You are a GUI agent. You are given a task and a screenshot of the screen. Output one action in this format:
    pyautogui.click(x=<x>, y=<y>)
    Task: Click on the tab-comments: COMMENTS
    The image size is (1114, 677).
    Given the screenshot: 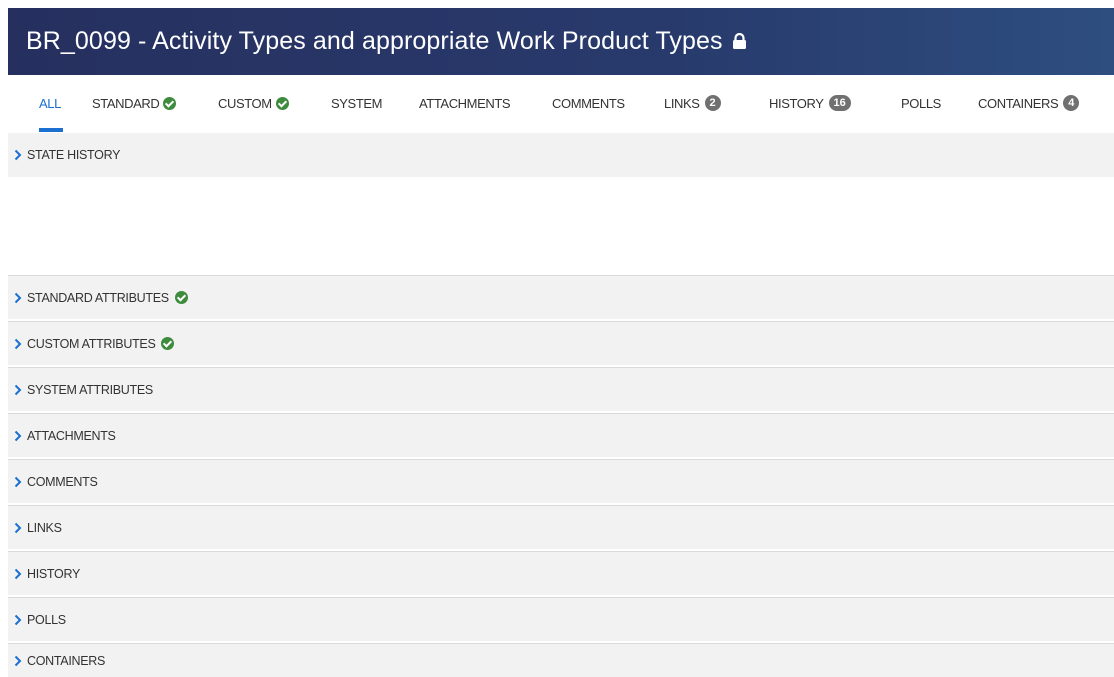 What is the action you would take?
    pyautogui.click(x=588, y=103)
    